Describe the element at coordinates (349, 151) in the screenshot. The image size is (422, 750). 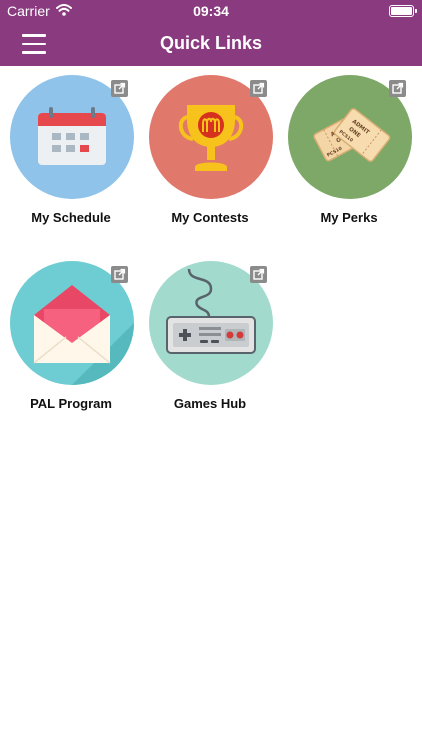
I see `link-tile-my-perks: ADMIT ONE PCS10 ADMIT ONE PCS10 My Perks` at that location.